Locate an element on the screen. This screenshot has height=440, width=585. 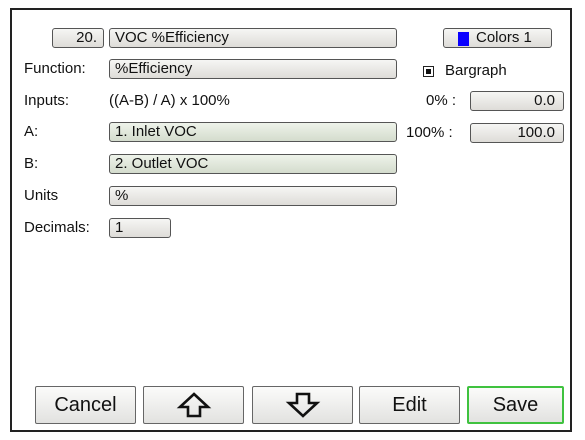
edit-button-label: Edit is located at coordinates (409, 404).